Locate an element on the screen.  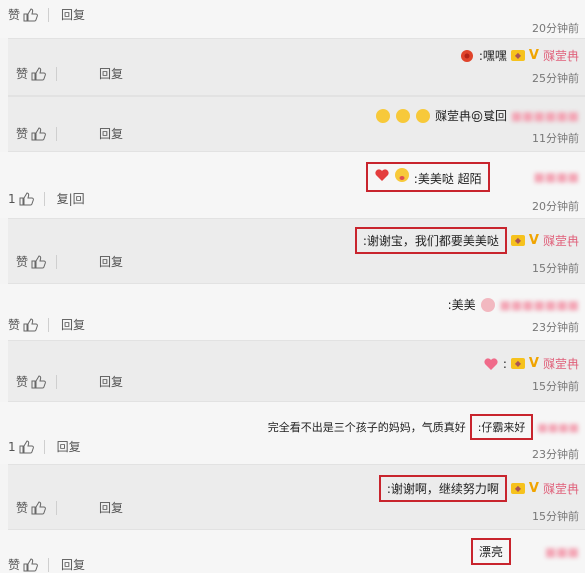
comment-text: :美美哒 超陌 is located at coordinates (447, 179).